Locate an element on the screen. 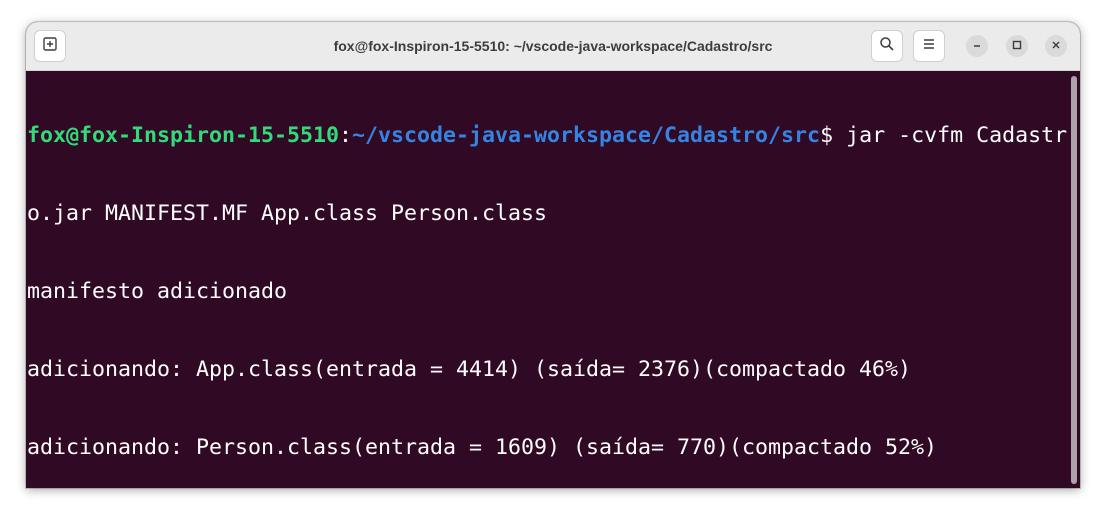  prompt-path: ~/vscode-java-workspace/Cadastro/src is located at coordinates (586, 135).